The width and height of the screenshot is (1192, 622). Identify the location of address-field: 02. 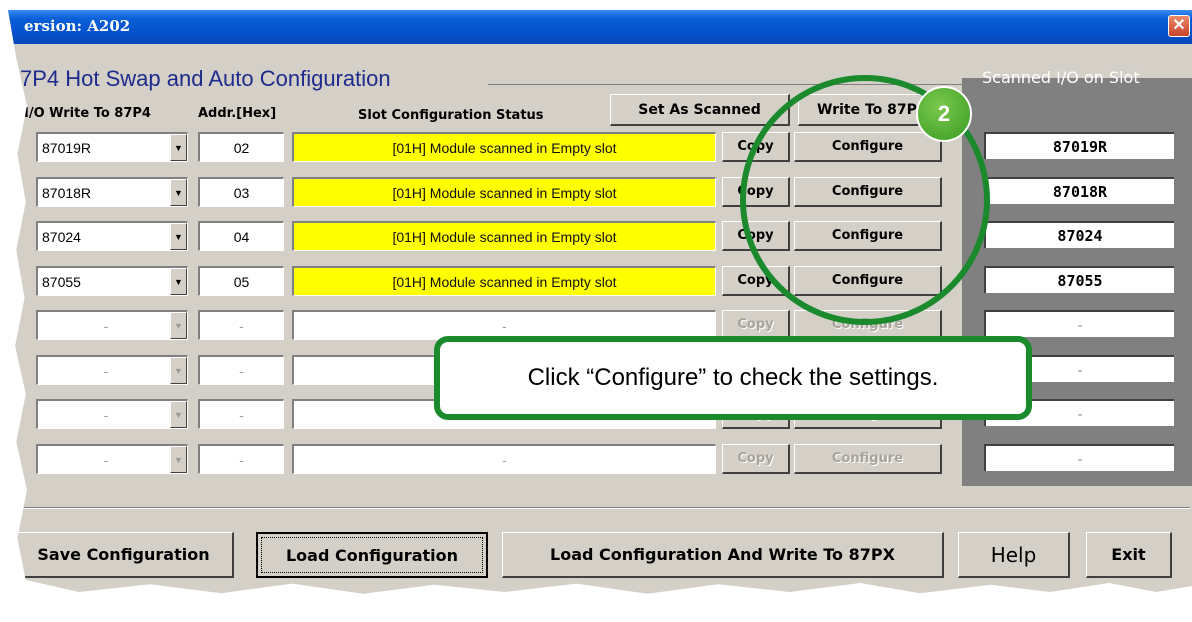
(241, 147).